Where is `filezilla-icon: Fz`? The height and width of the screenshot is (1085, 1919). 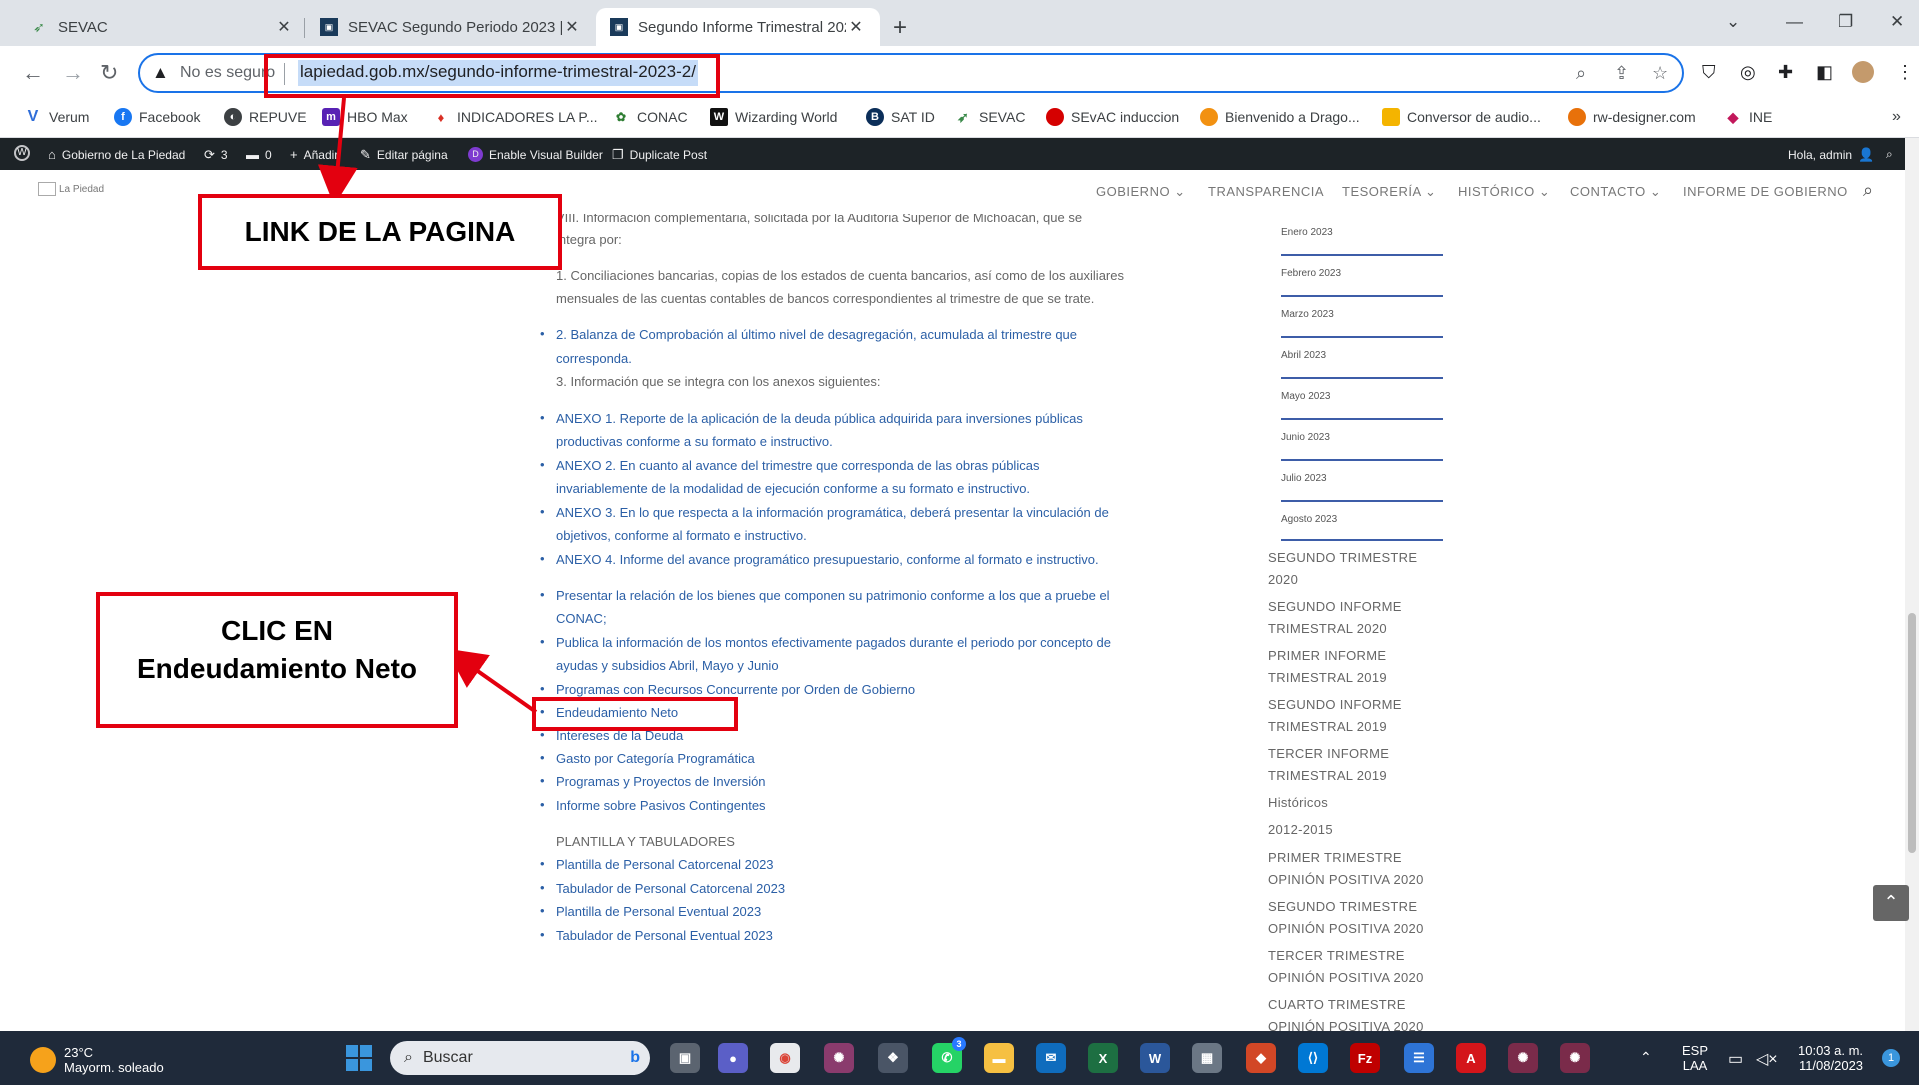 filezilla-icon: Fz is located at coordinates (1365, 1058).